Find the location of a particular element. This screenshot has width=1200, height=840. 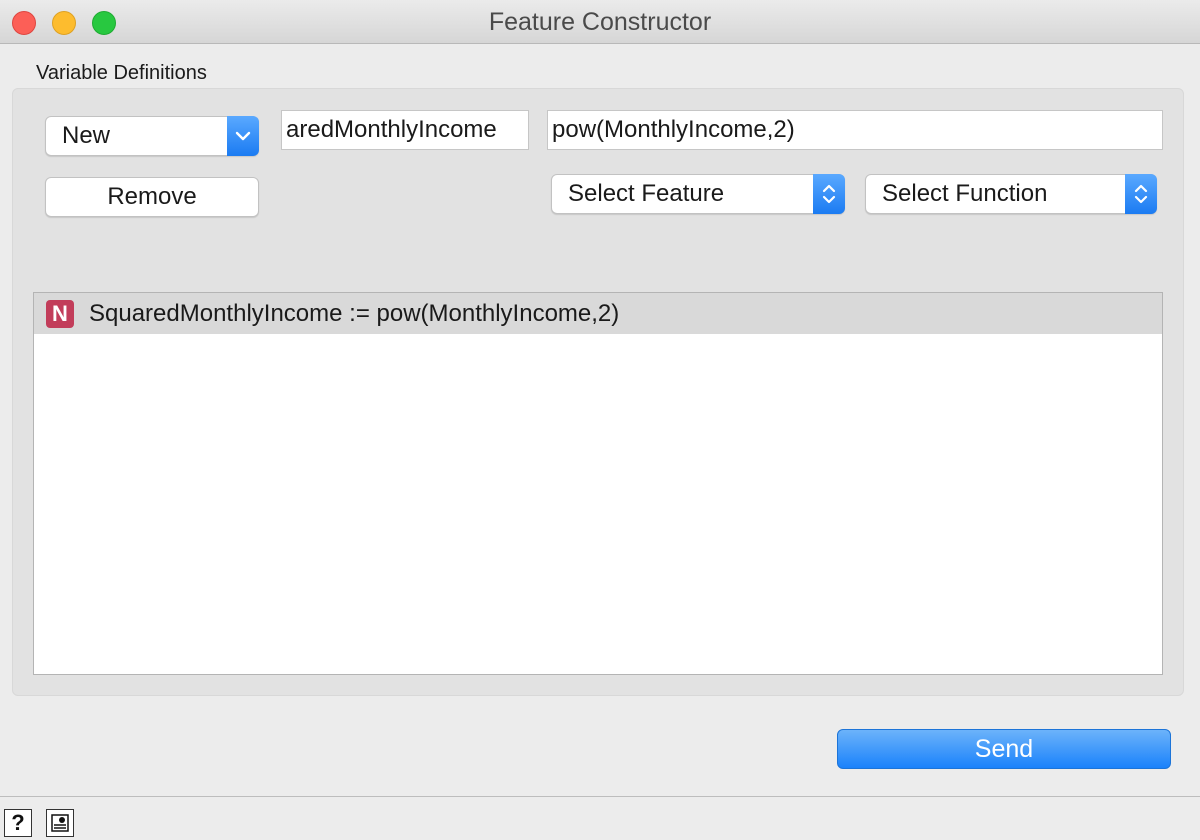

help-icon: ? is located at coordinates (18, 823).